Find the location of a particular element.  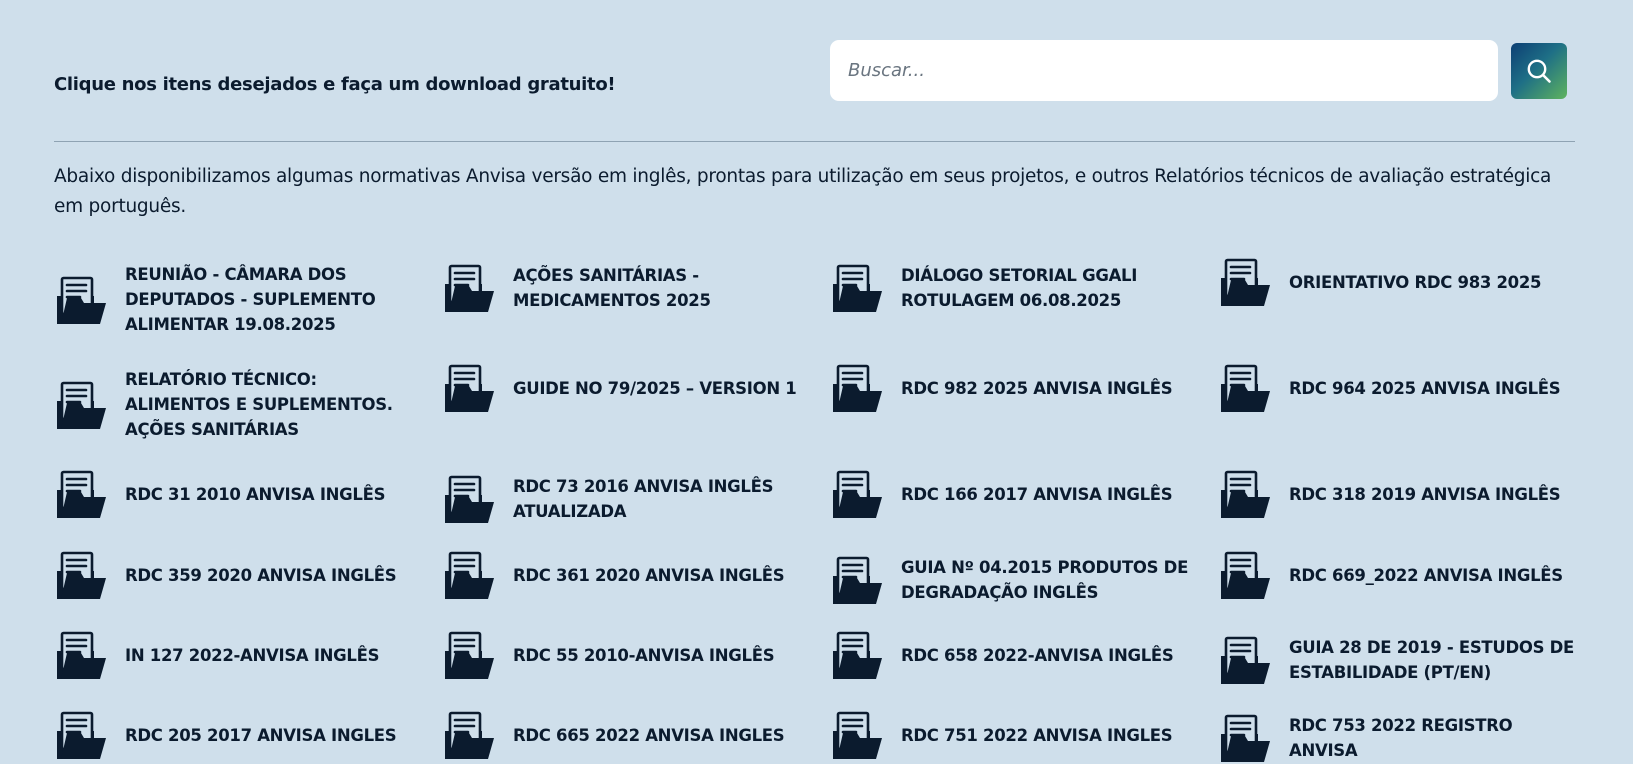

document-item: RDC 964 2025 ANVISA INGLÊS is located at coordinates (1398, 388).